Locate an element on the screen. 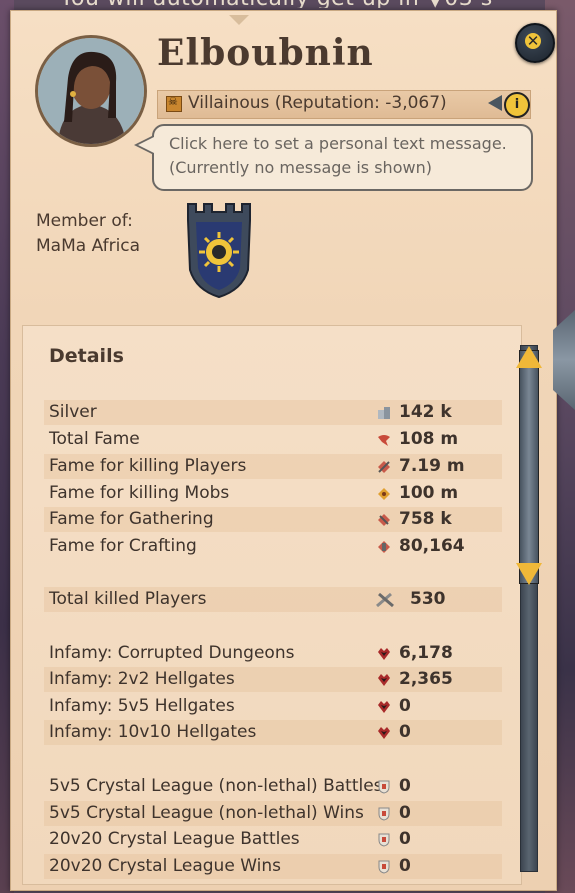  fame-icon is located at coordinates (384, 439).